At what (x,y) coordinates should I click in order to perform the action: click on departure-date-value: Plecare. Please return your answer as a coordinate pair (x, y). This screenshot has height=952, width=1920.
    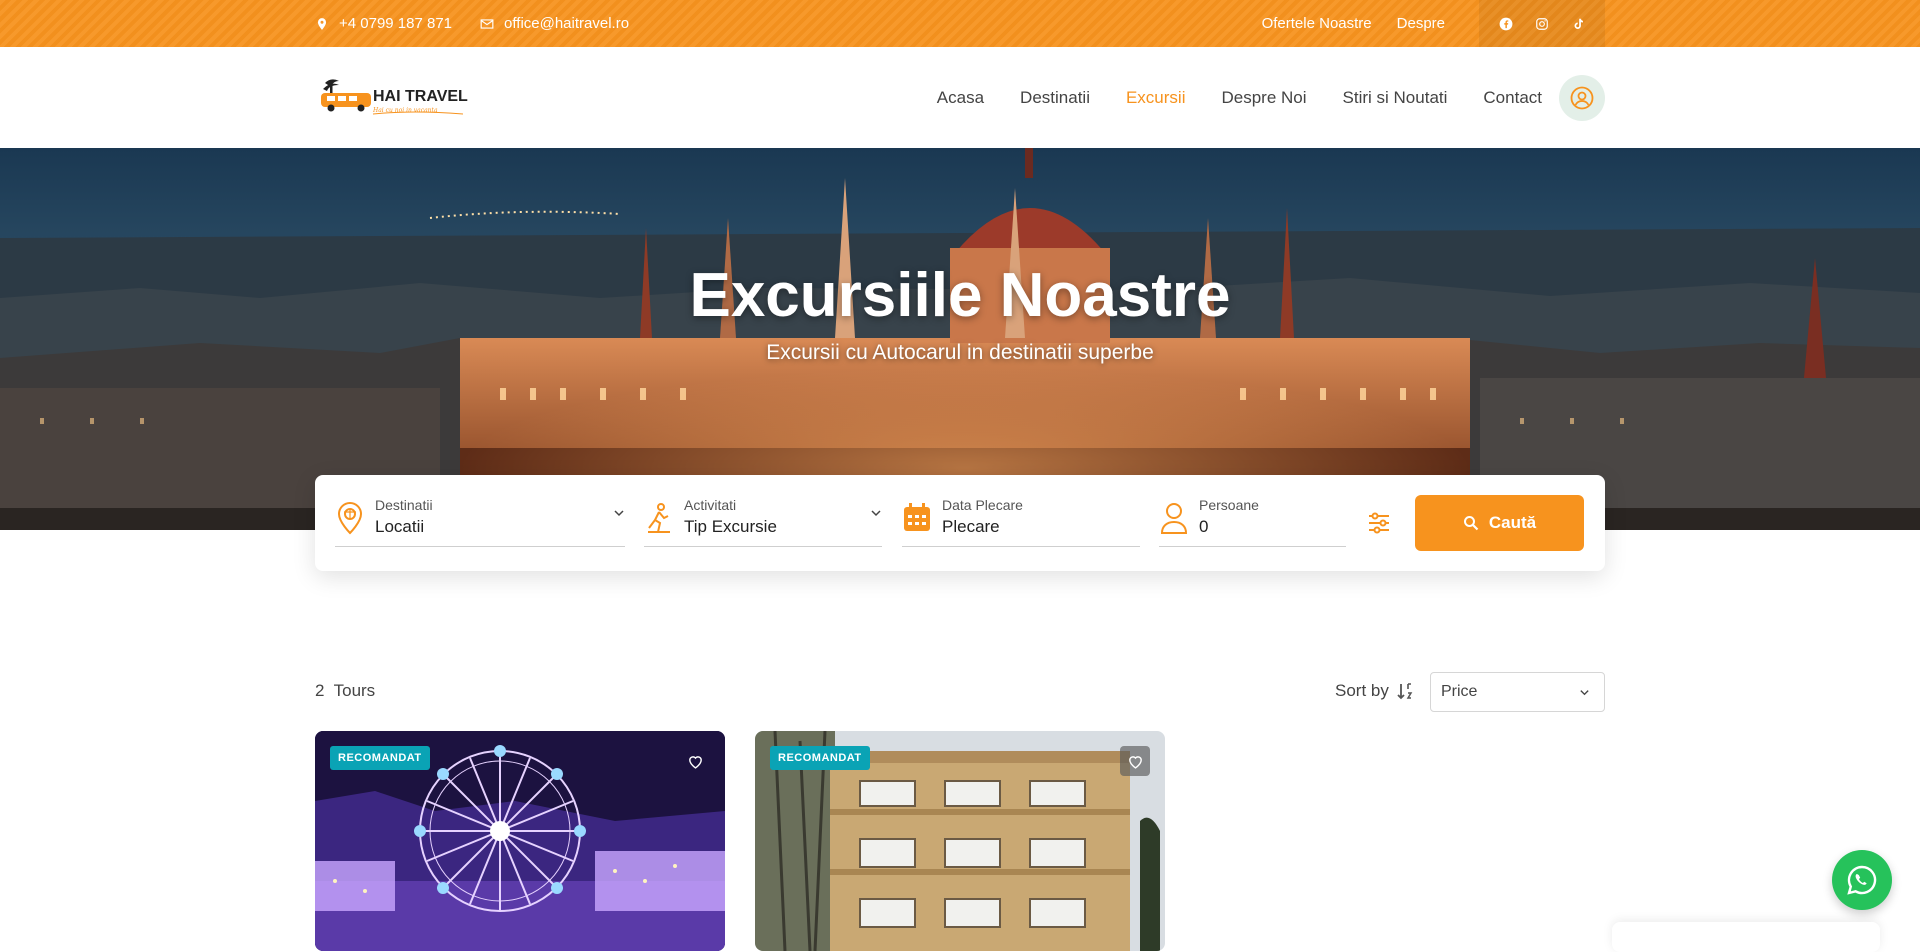
    Looking at the image, I should click on (971, 527).